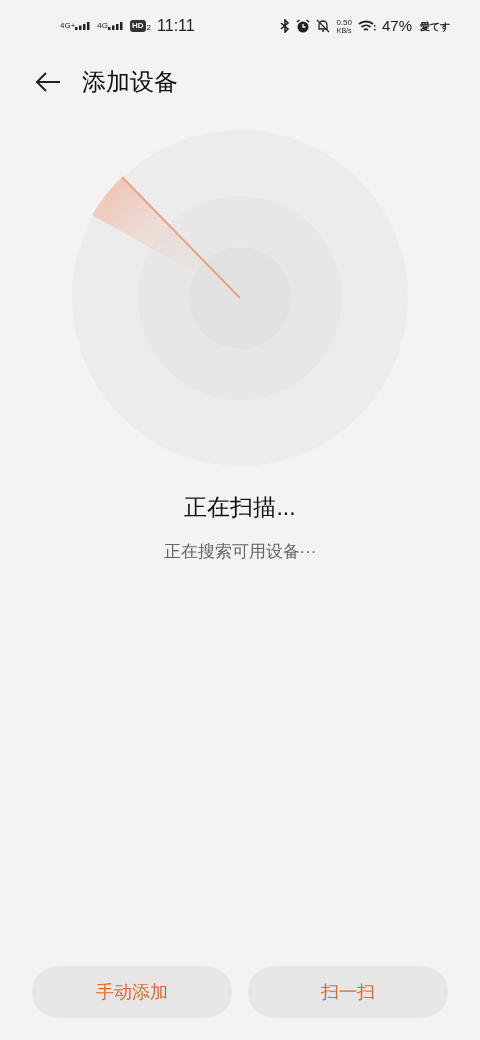  Describe the element at coordinates (68, 26) in the screenshot. I see `network-label: 4G+` at that location.